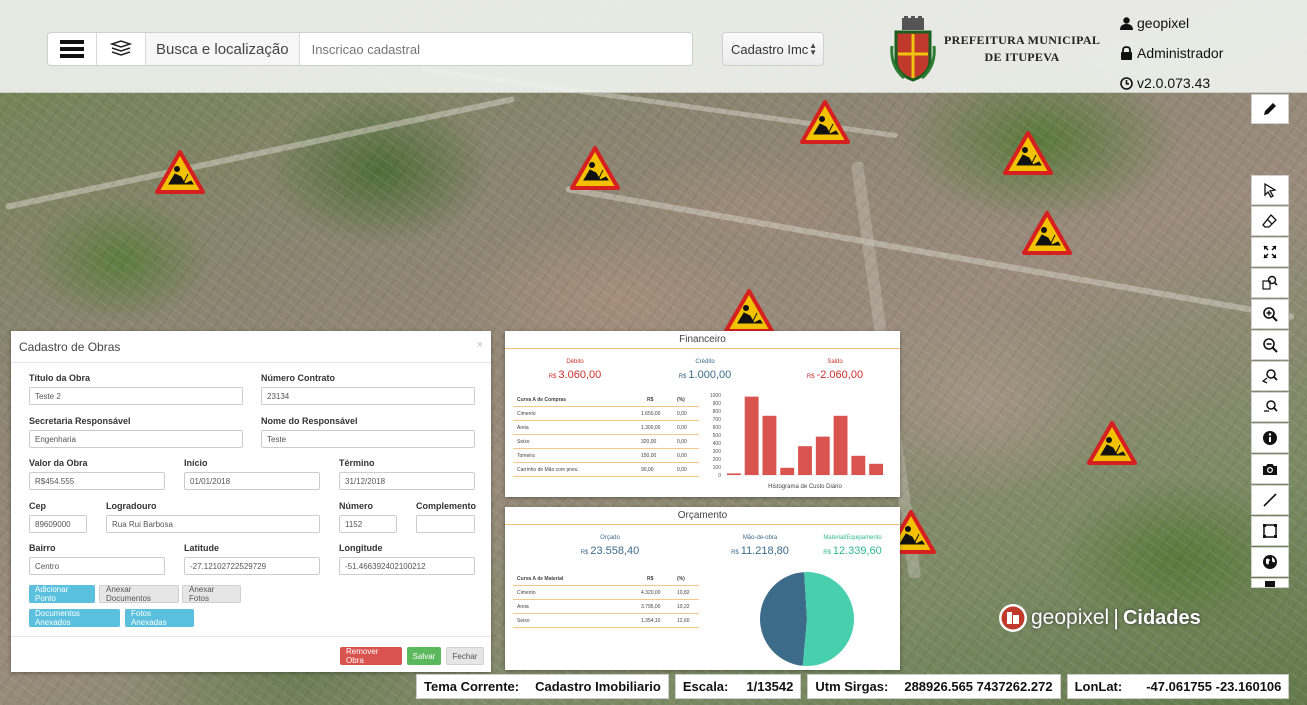  Describe the element at coordinates (136, 396) in the screenshot. I see `titulo-input: Teste 2` at that location.